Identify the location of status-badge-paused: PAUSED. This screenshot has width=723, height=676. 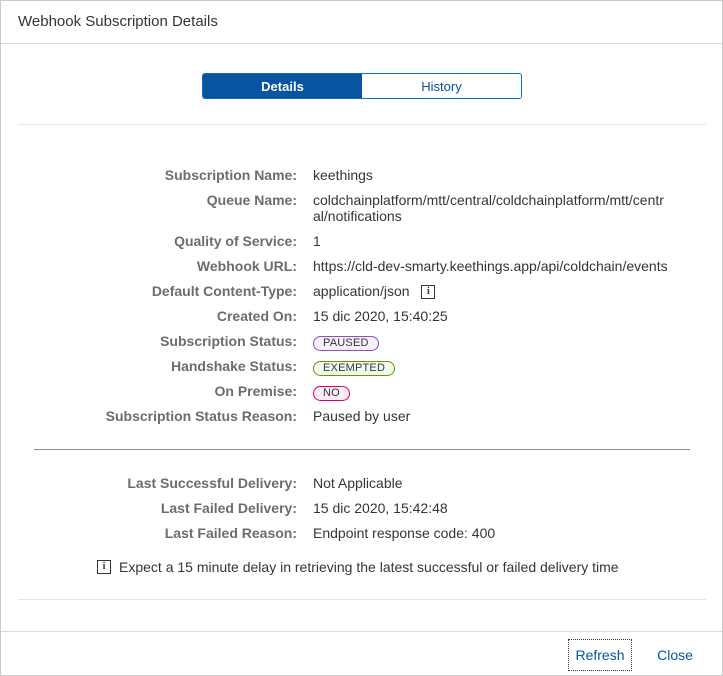
(346, 343).